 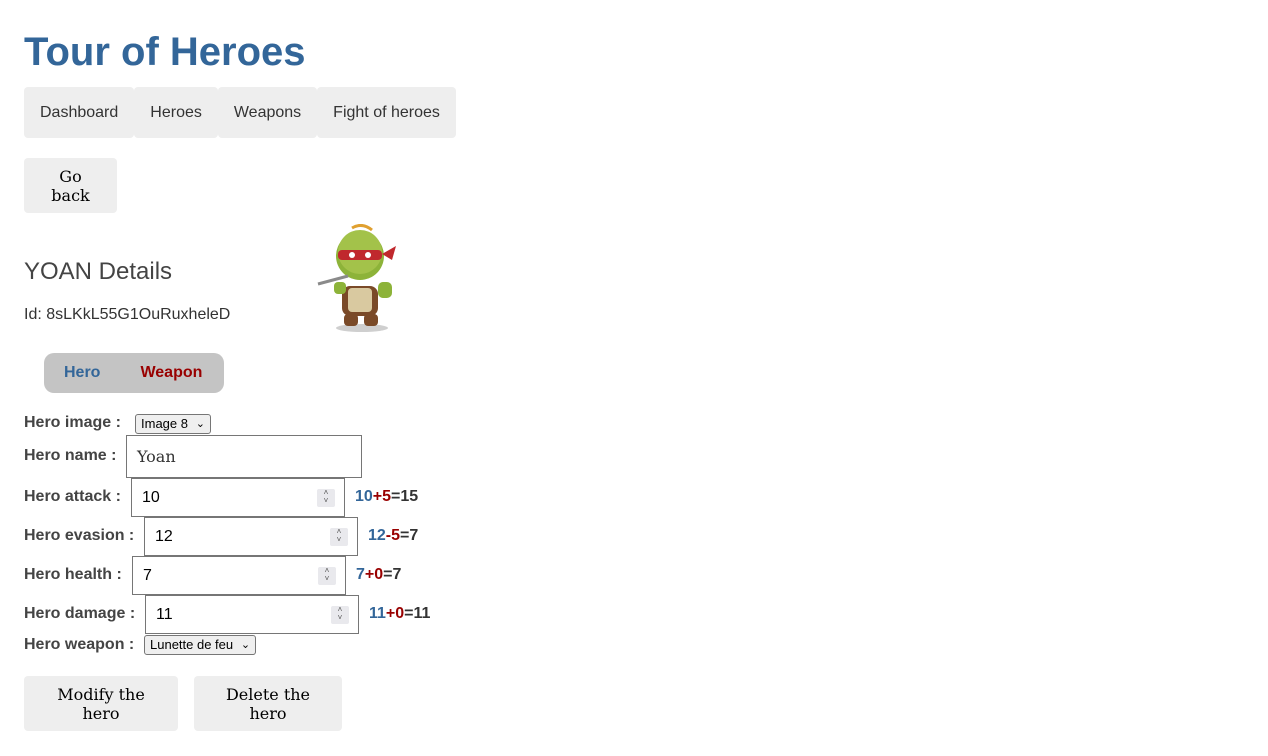 What do you see at coordinates (98, 271) in the screenshot?
I see `hero-details-title: YOAN Details` at bounding box center [98, 271].